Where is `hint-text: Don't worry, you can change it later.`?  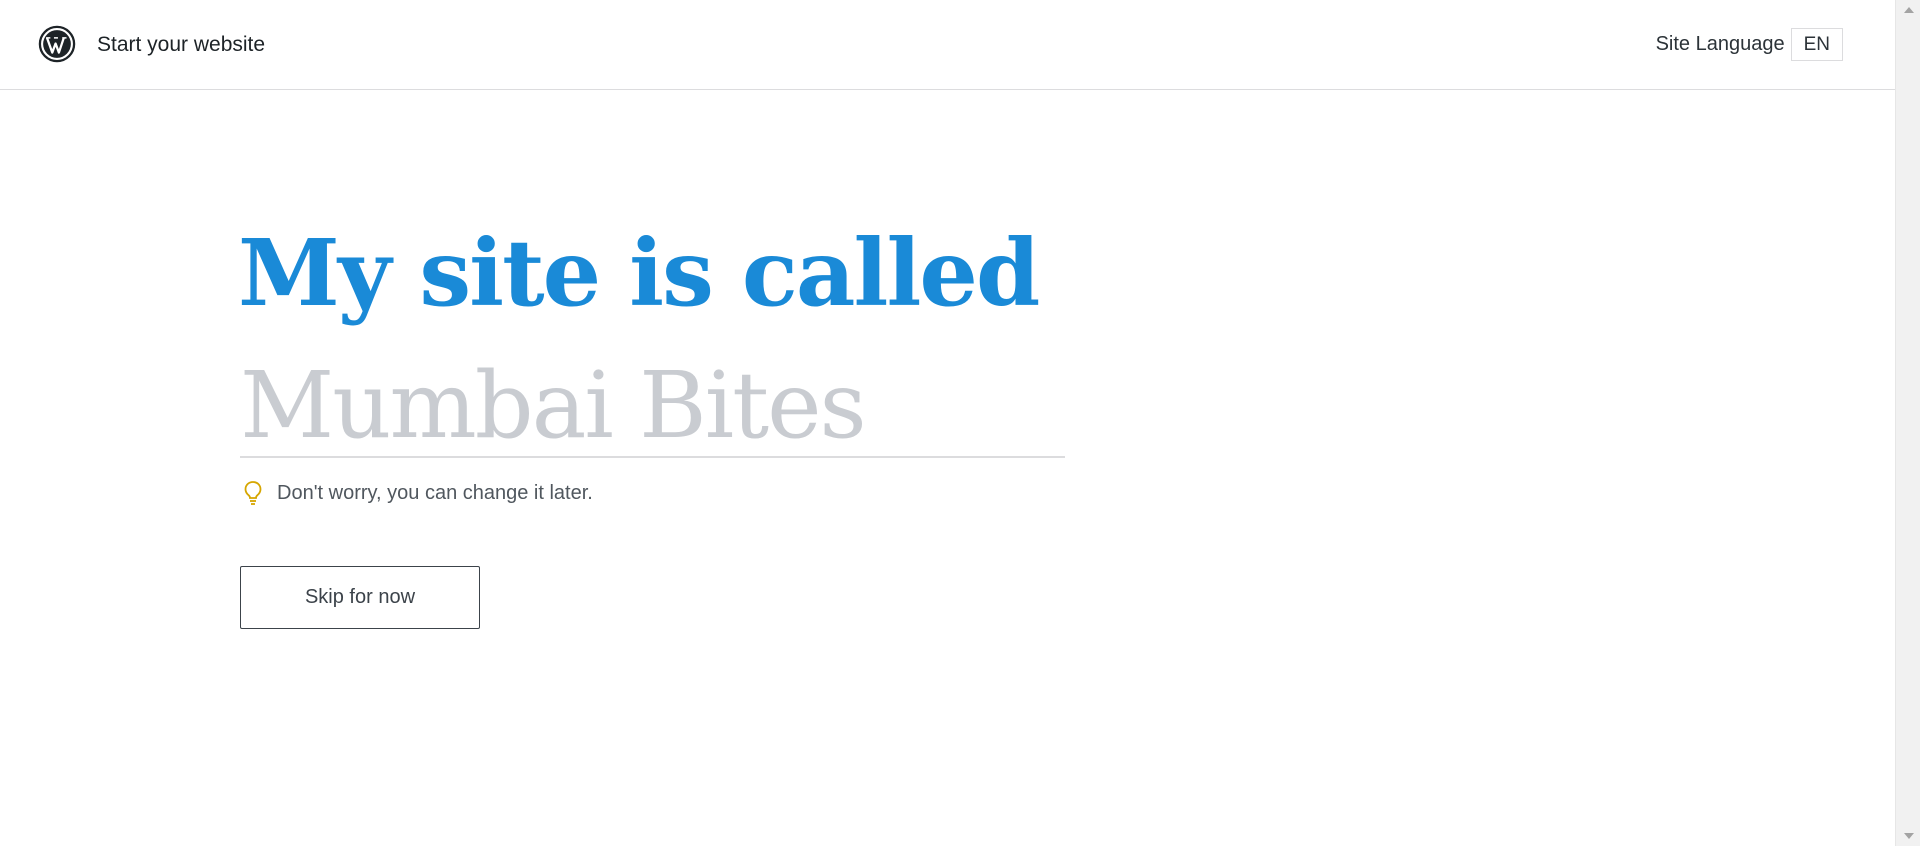
hint-text: Don't worry, you can change it later. is located at coordinates (435, 492).